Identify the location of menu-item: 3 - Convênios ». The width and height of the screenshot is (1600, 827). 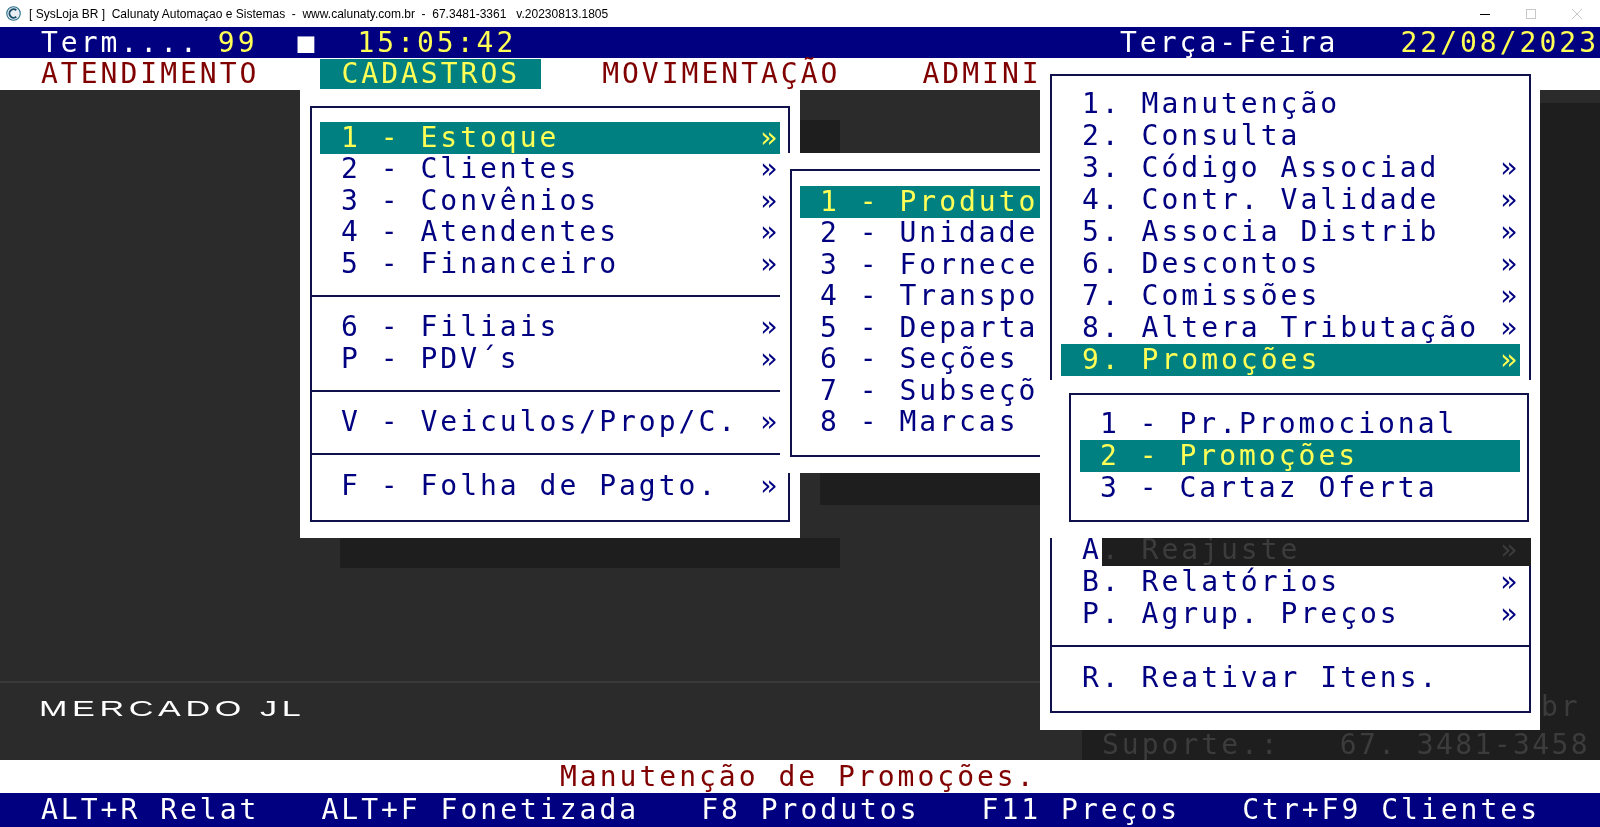
(550, 201).